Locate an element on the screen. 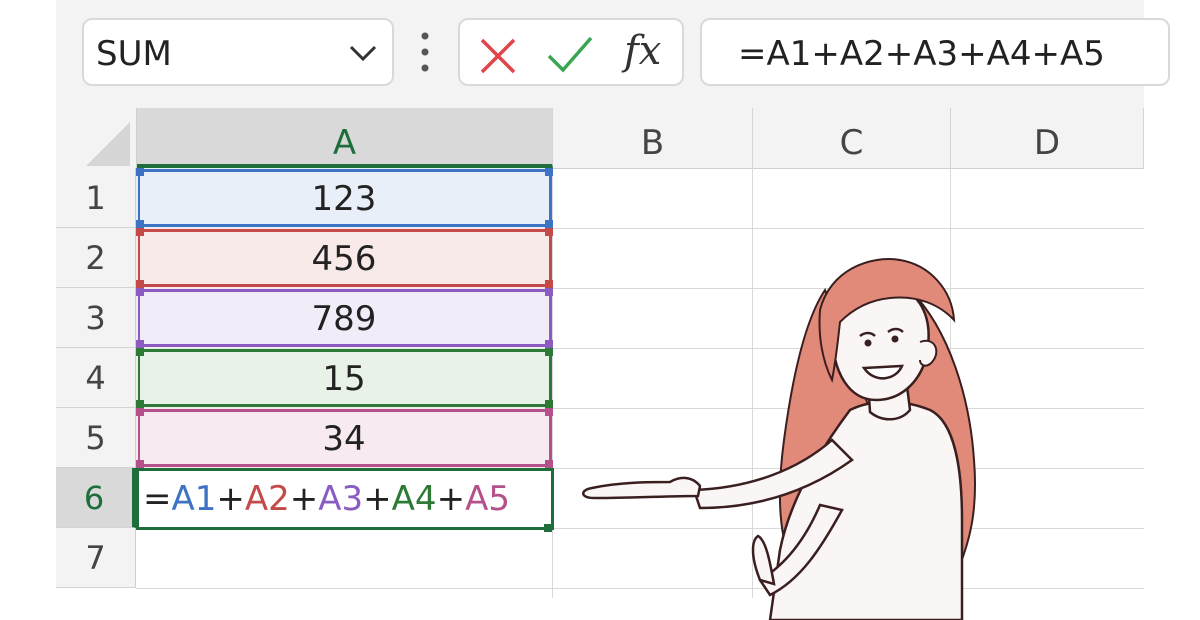  range-highlight-a4 is located at coordinates (344, 378).